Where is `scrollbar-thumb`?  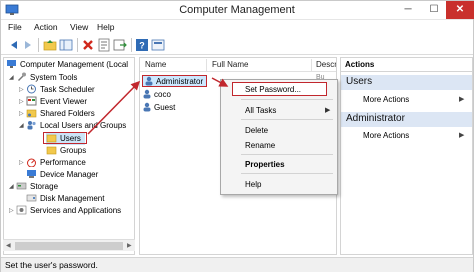
scrollbar-thumb is located at coordinates (69, 246).